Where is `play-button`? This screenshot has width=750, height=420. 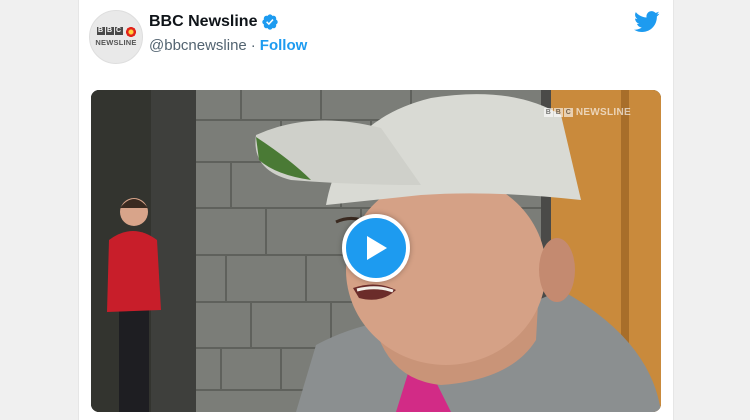 play-button is located at coordinates (376, 248).